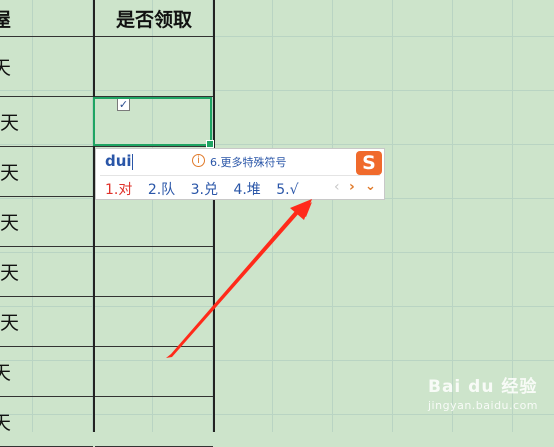  Describe the element at coordinates (483, 387) in the screenshot. I see `watermark-brand: Bai du 经验` at that location.